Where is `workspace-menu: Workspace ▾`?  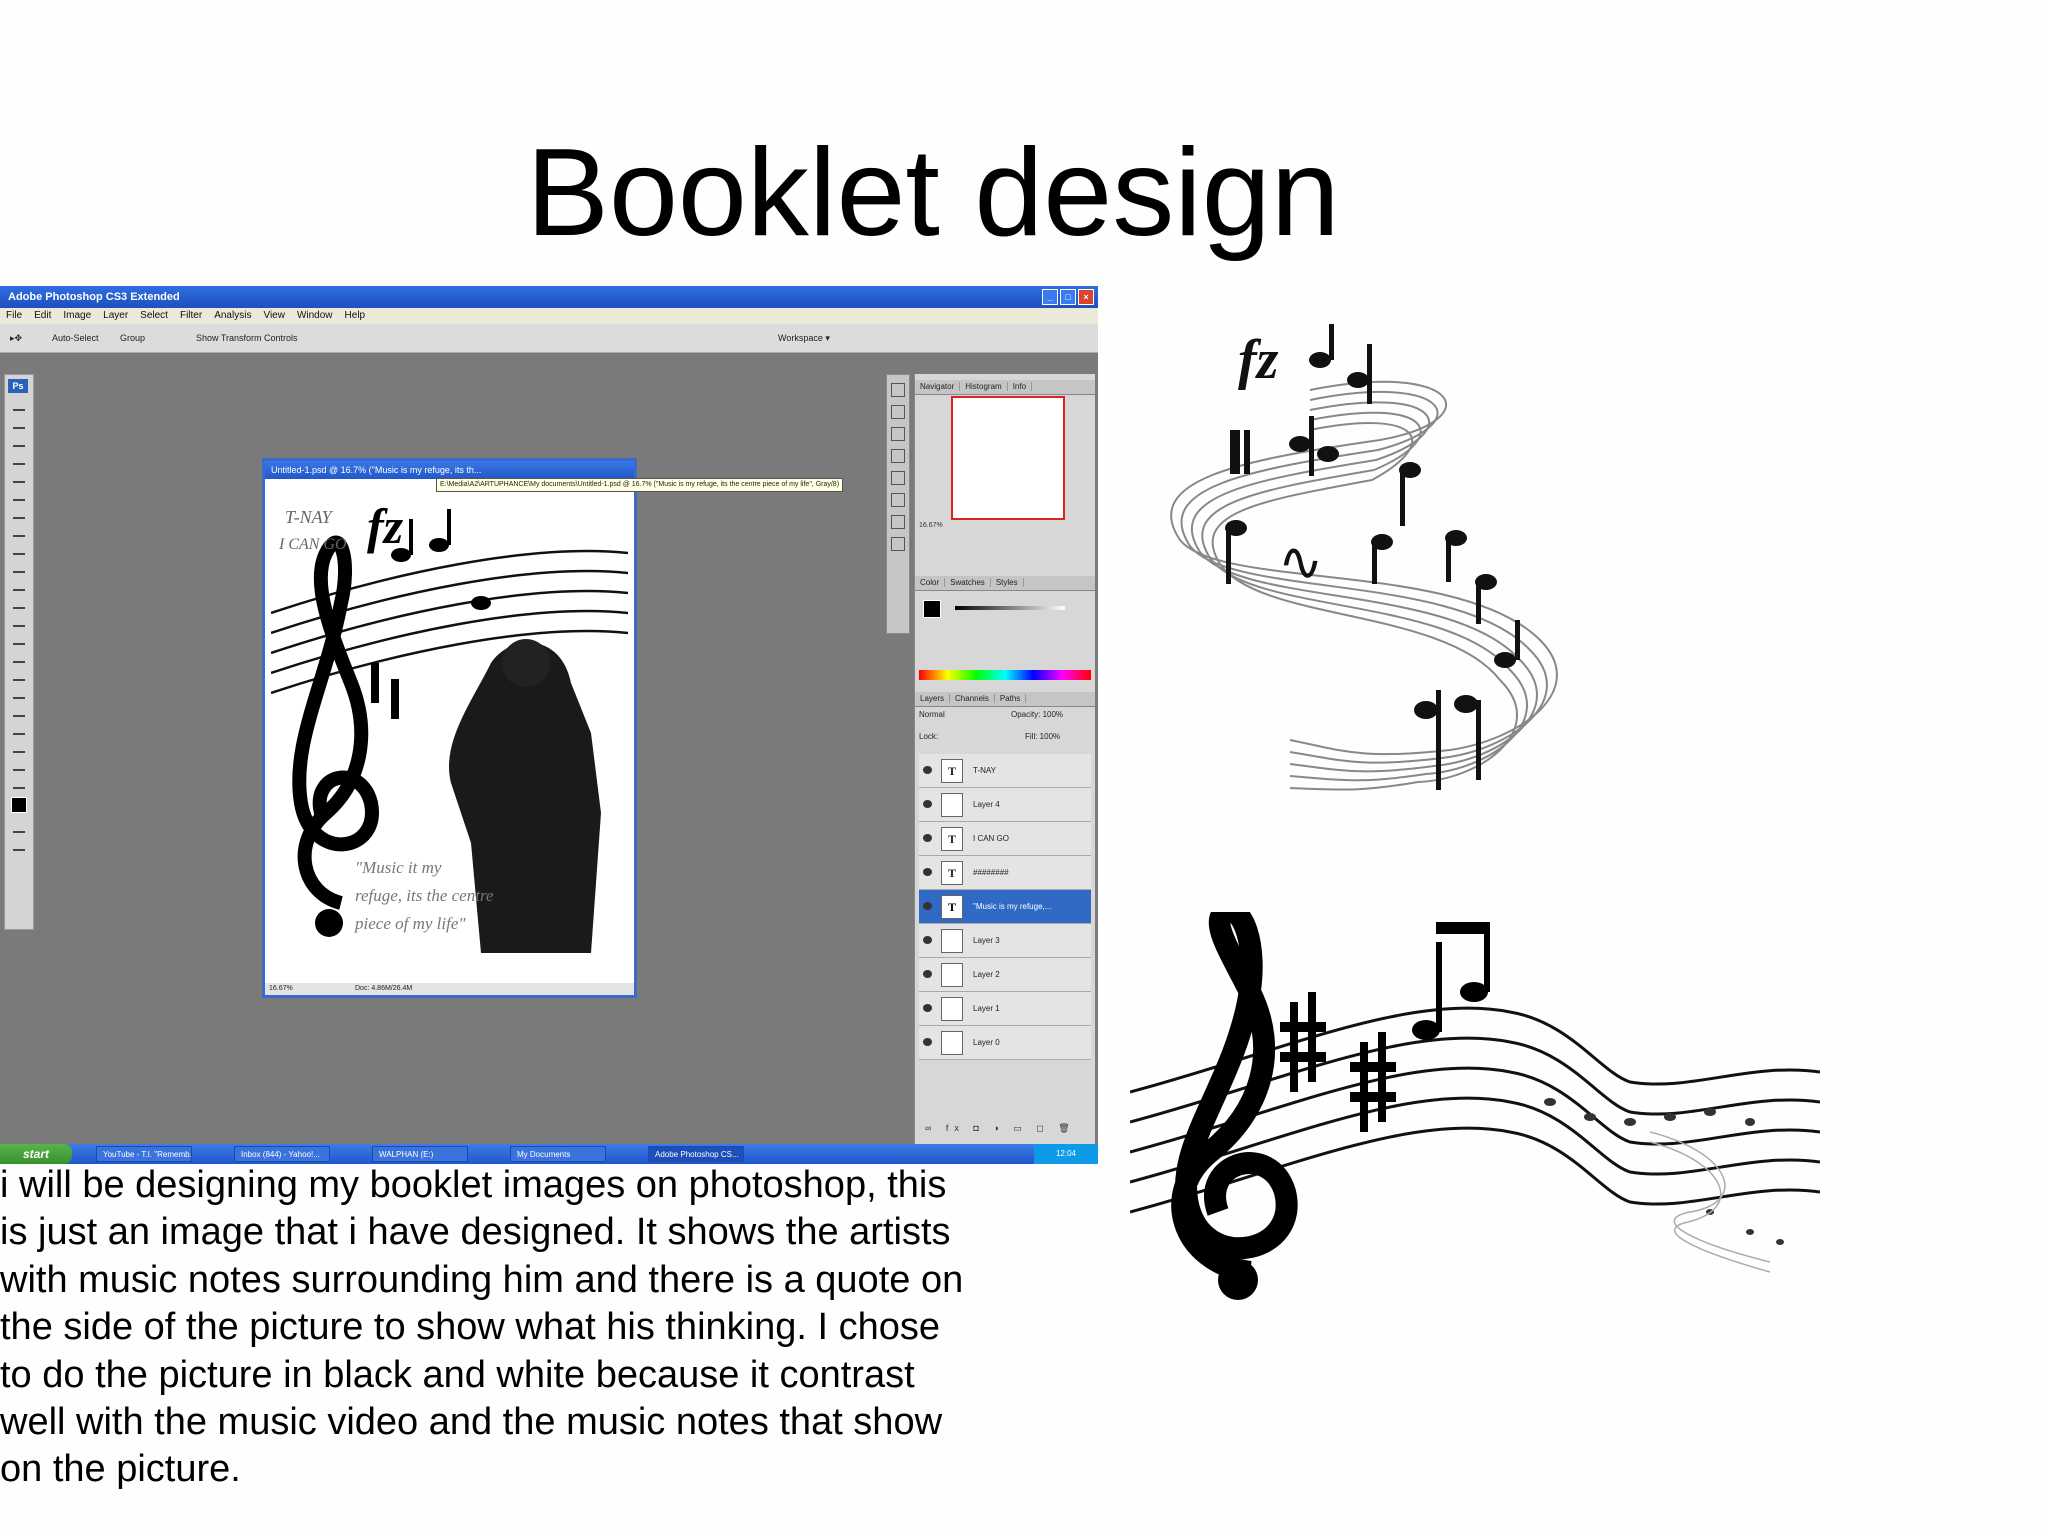
workspace-menu: Workspace ▾ is located at coordinates (804, 338).